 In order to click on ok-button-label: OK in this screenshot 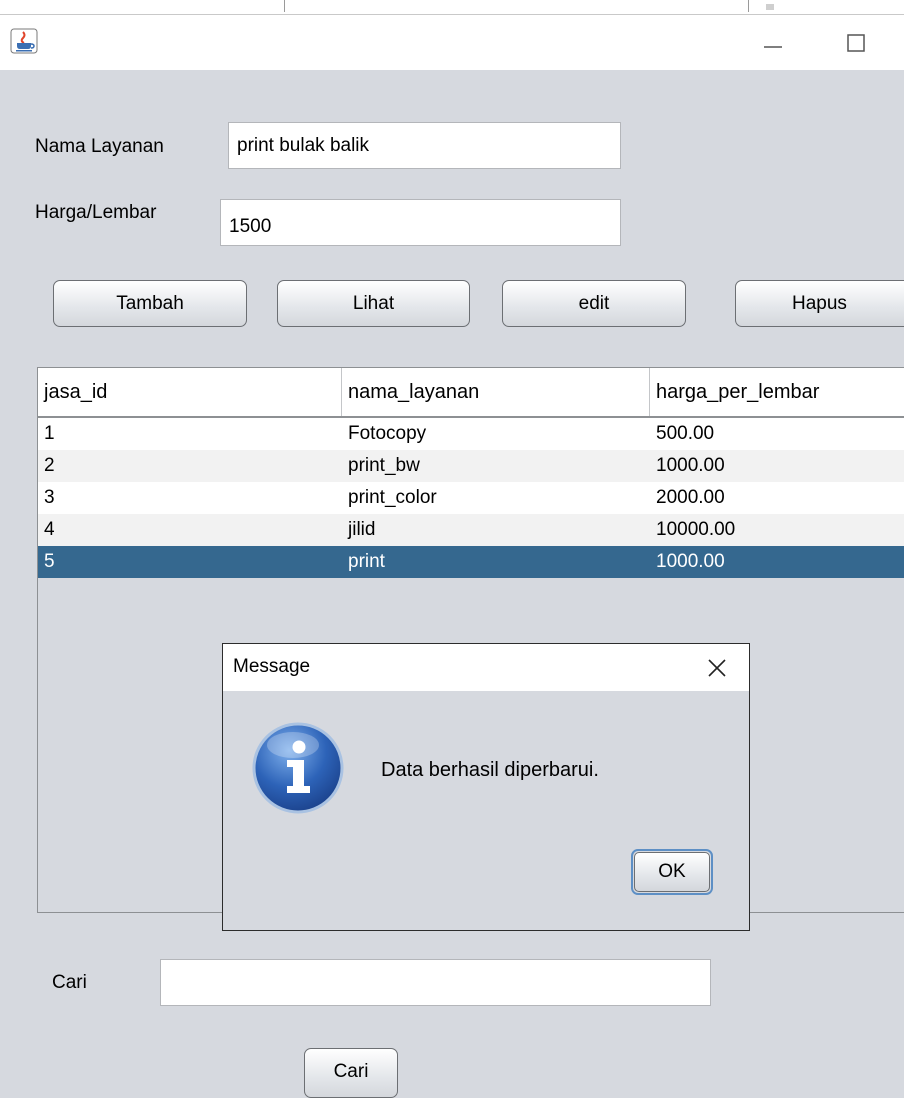, I will do `click(672, 872)`.